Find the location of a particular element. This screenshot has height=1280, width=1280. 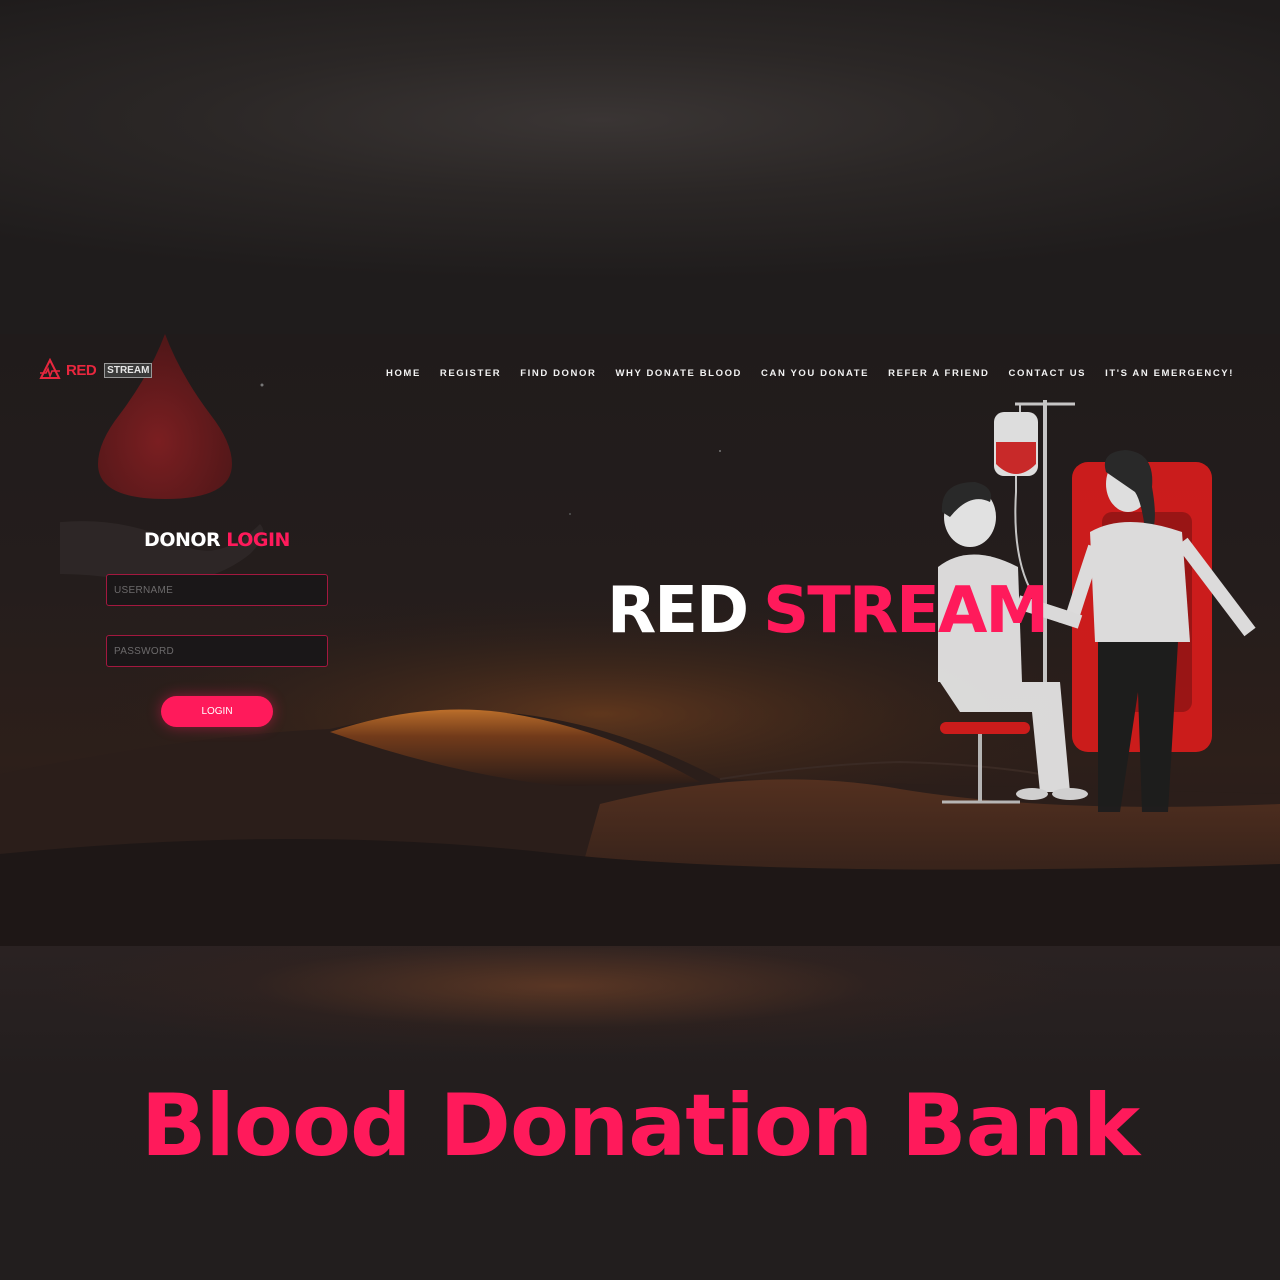

nav-home: HOME is located at coordinates (403, 373).